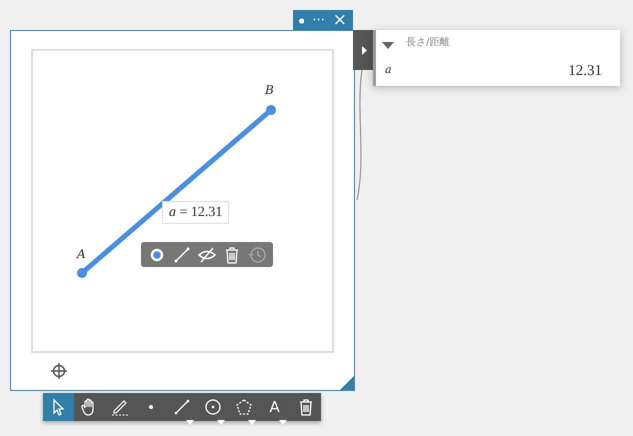  What do you see at coordinates (58, 407) in the screenshot?
I see `pointer-tool-button` at bounding box center [58, 407].